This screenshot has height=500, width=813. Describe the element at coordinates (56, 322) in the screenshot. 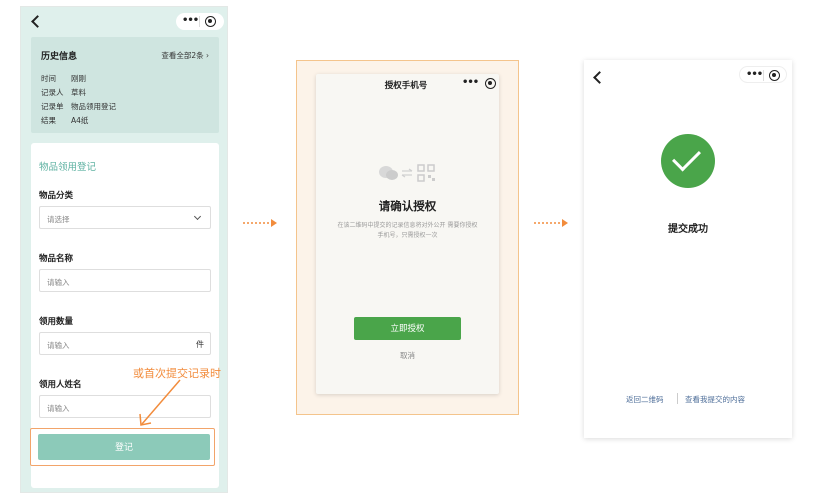

I see `quantity-label: 领用数量` at that location.